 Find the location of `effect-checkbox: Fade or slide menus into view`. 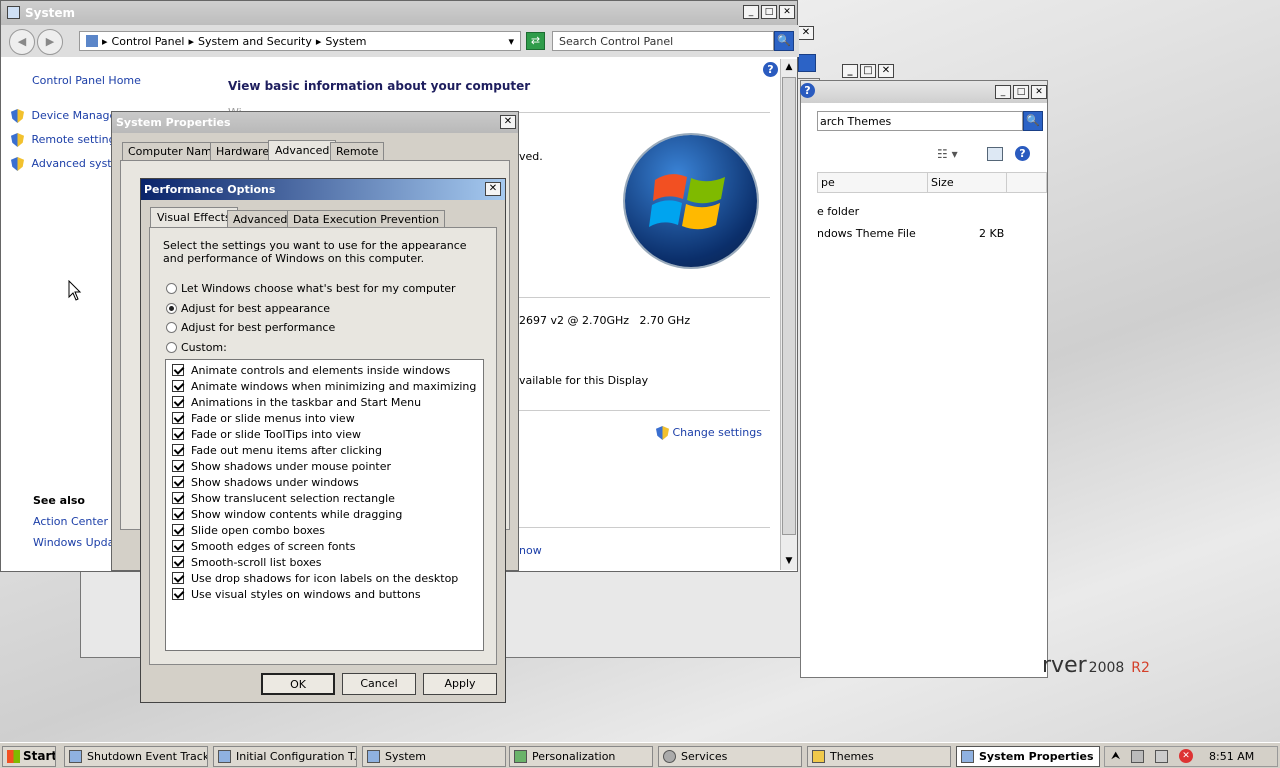

effect-checkbox: Fade or slide menus into view is located at coordinates (324, 418).